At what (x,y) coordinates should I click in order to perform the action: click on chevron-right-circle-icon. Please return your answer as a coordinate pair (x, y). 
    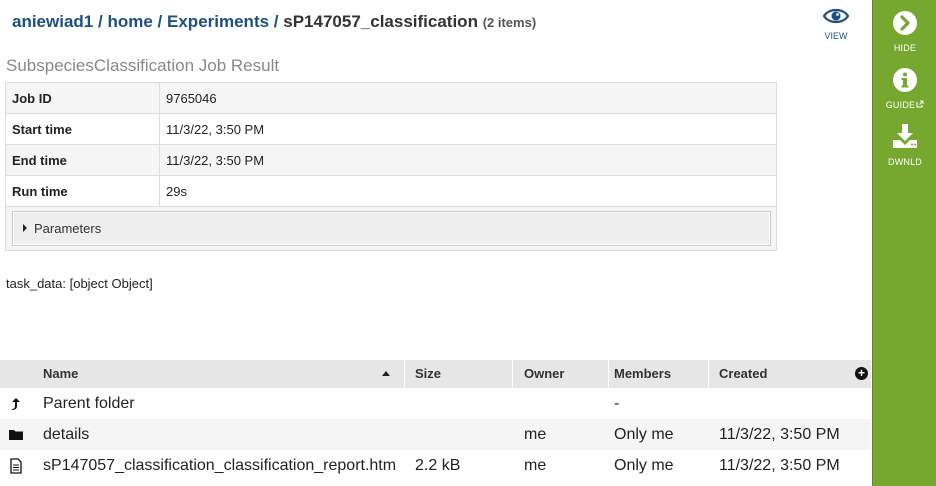
    Looking at the image, I should click on (905, 23).